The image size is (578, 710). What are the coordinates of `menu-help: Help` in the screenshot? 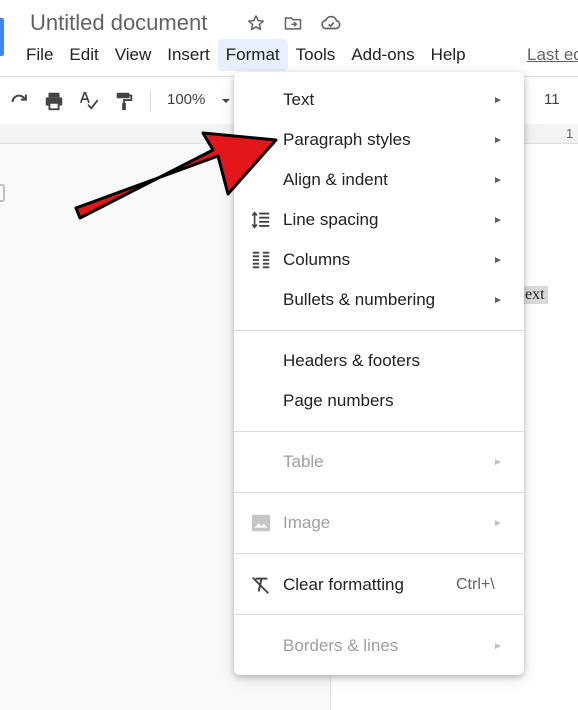 It's located at (448, 55).